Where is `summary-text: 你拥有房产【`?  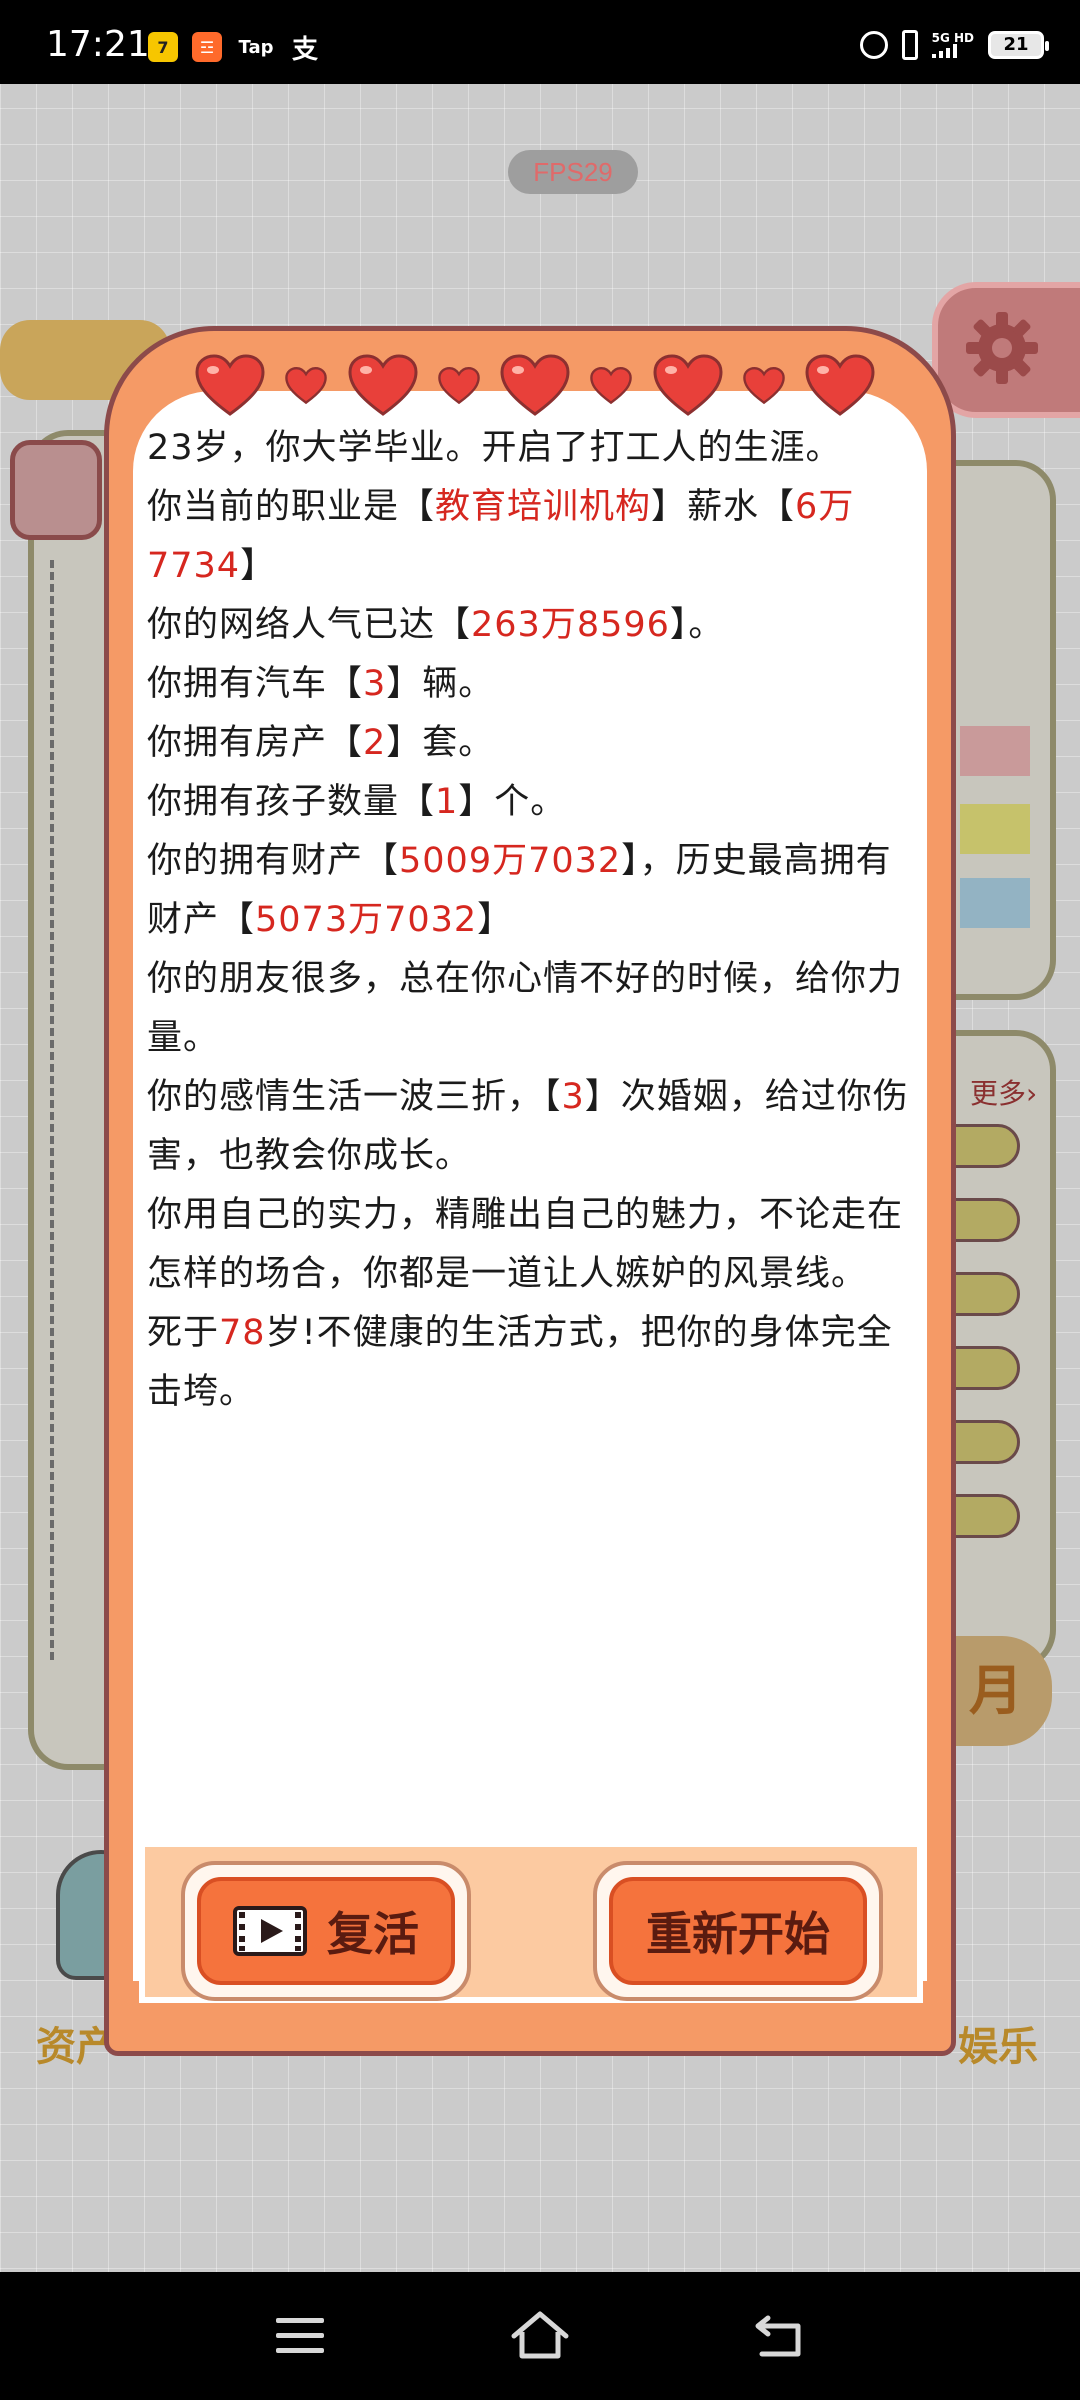 summary-text: 你拥有房产【 is located at coordinates (255, 743).